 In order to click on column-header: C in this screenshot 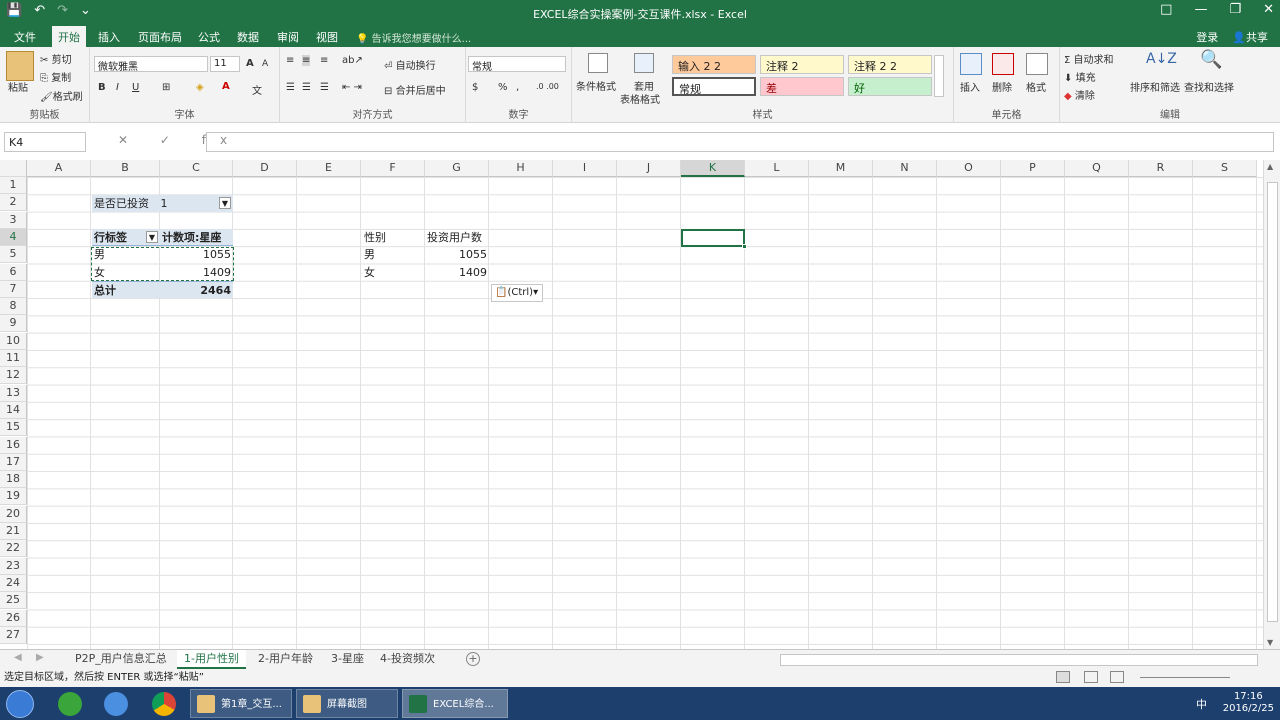, I will do `click(196, 168)`.